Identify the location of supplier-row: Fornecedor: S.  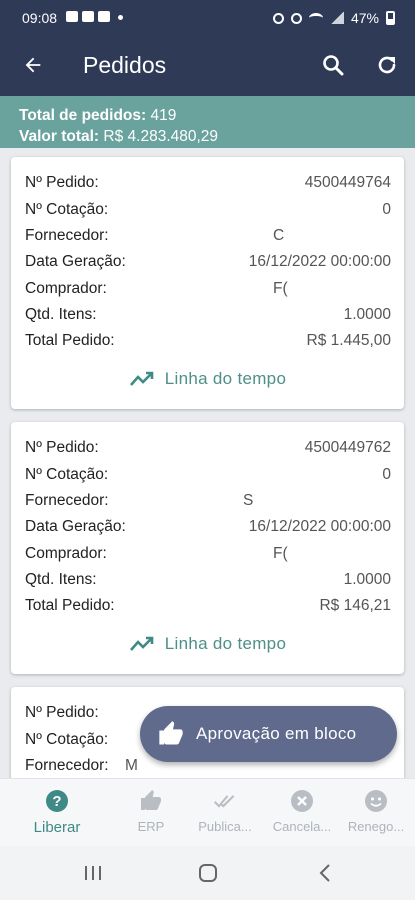
(208, 504).